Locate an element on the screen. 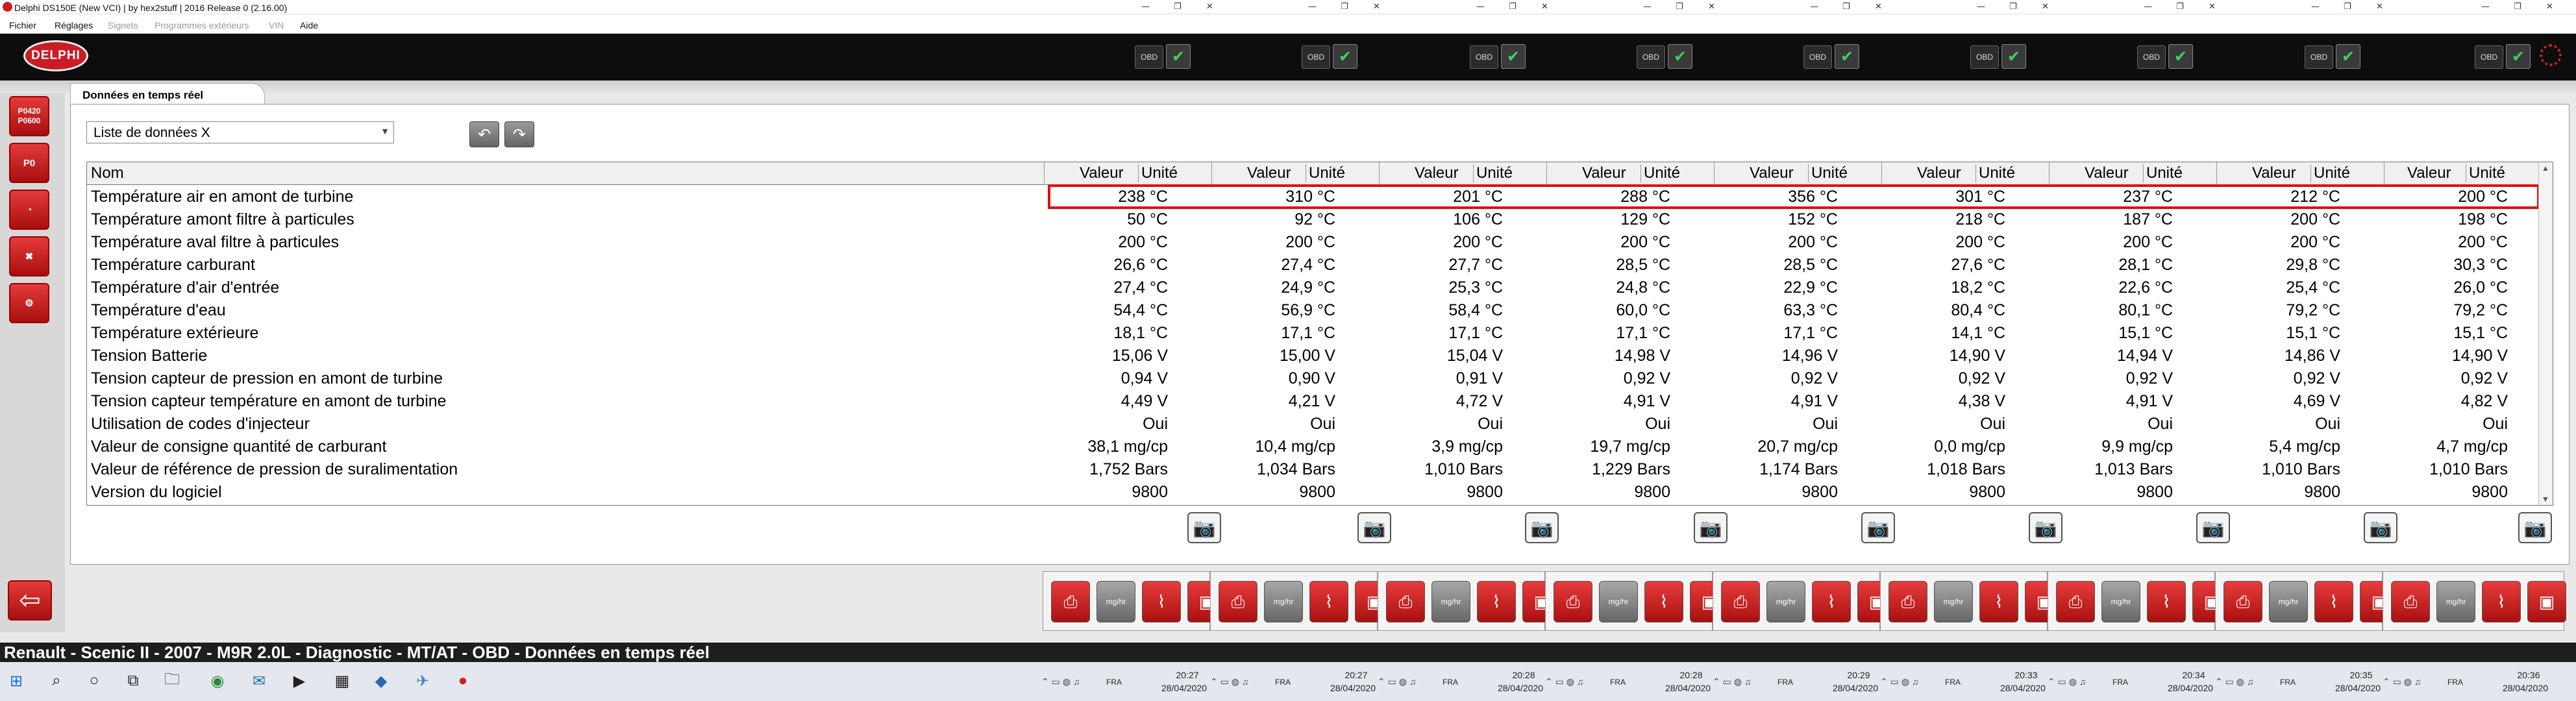 The width and height of the screenshot is (2576, 701). dataset-select: Liste de données X ▼ is located at coordinates (240, 132).